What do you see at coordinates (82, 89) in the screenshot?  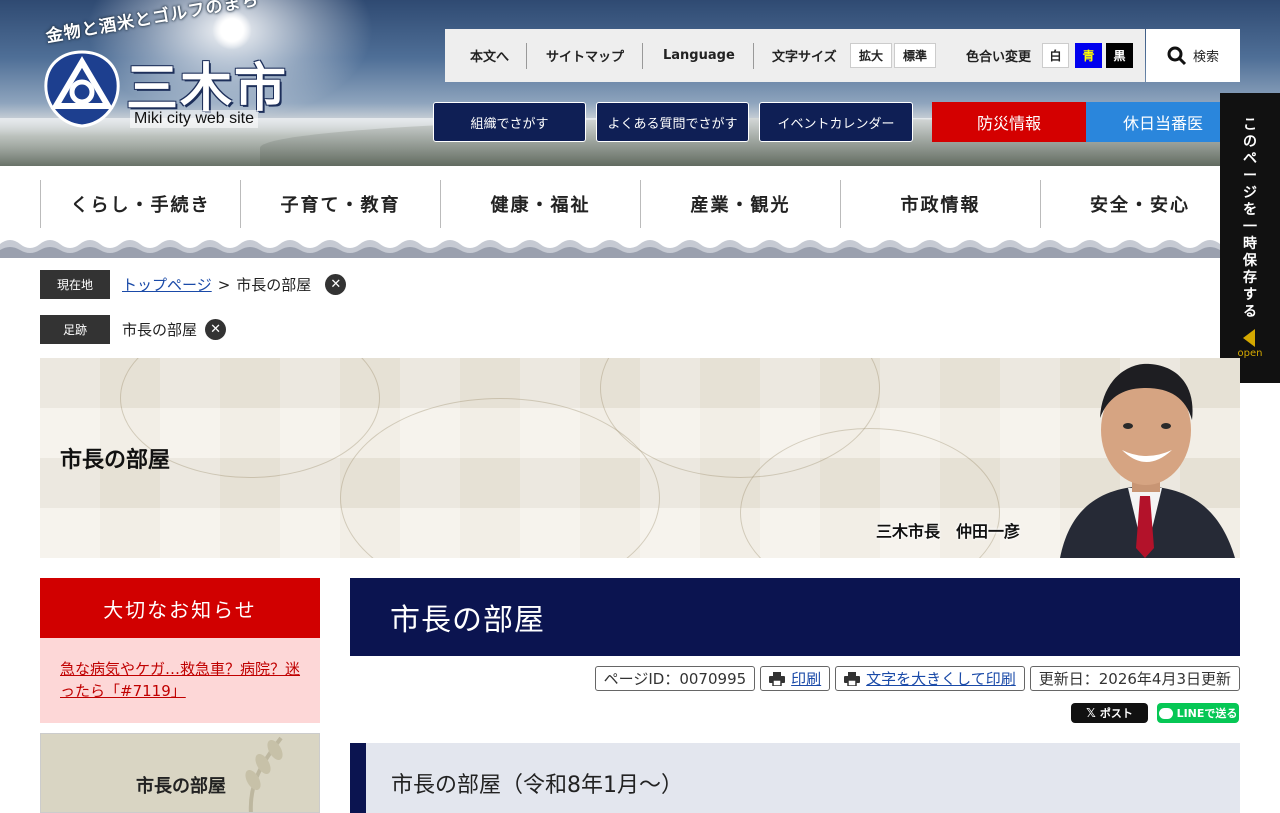 I see `city-emblem-icon` at bounding box center [82, 89].